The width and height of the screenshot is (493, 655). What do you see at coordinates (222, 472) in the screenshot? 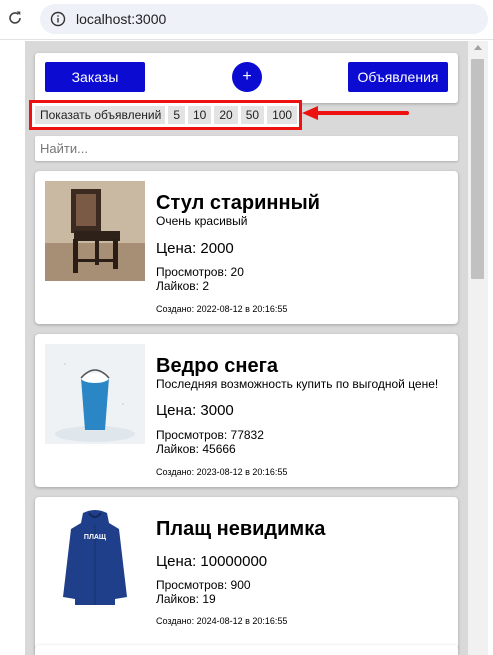
I see `listing-created: Создано: 2023-08-12 в 20:16:55` at bounding box center [222, 472].